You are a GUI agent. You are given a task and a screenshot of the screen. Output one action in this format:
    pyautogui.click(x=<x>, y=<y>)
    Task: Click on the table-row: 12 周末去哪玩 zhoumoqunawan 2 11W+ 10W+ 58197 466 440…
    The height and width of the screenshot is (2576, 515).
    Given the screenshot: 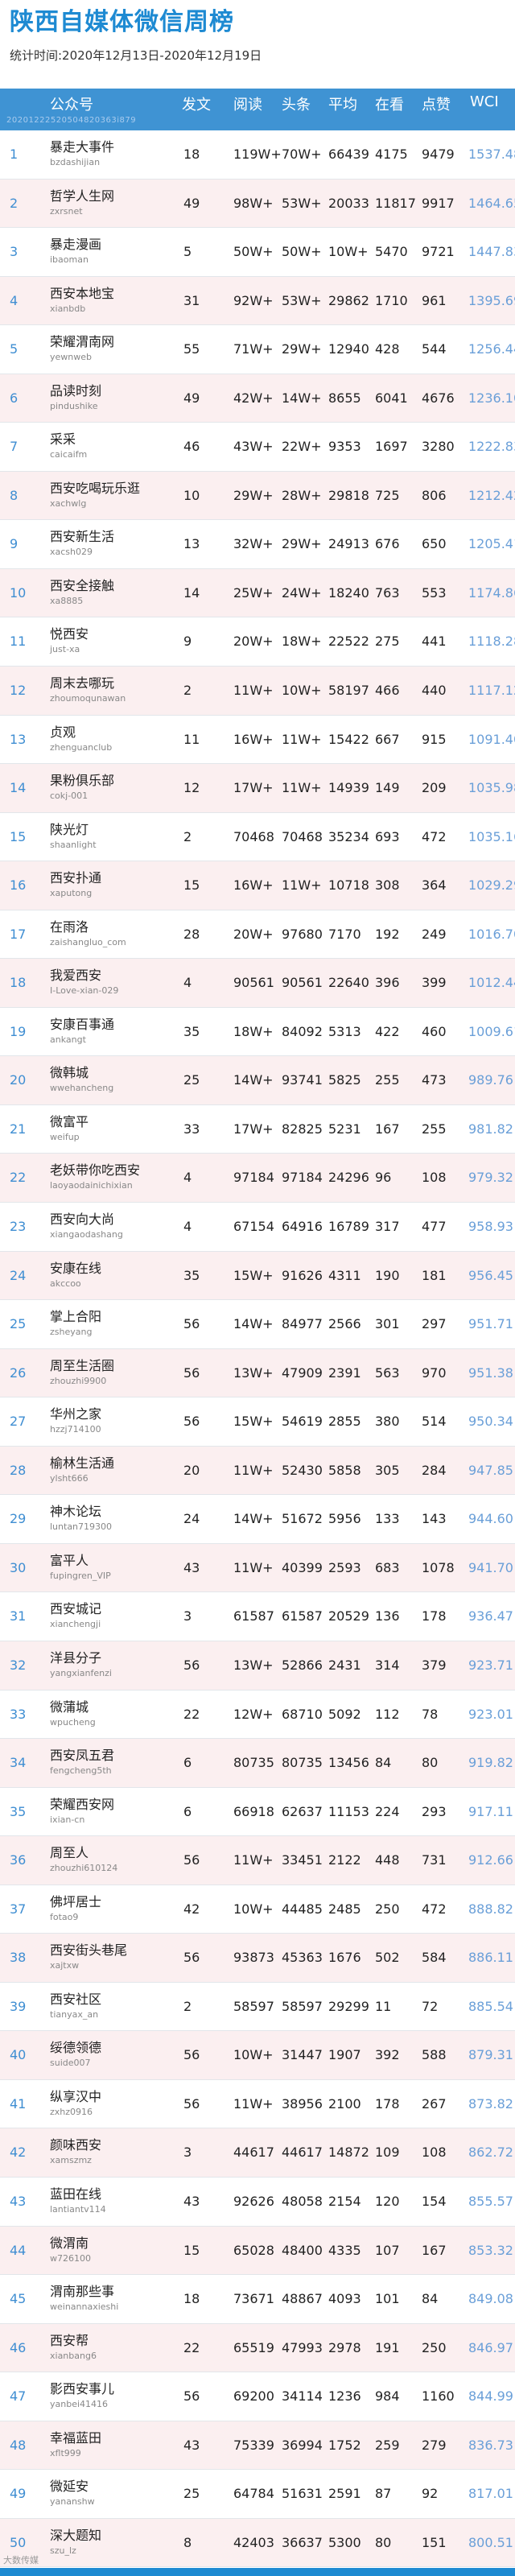 What is the action you would take?
    pyautogui.click(x=257, y=691)
    